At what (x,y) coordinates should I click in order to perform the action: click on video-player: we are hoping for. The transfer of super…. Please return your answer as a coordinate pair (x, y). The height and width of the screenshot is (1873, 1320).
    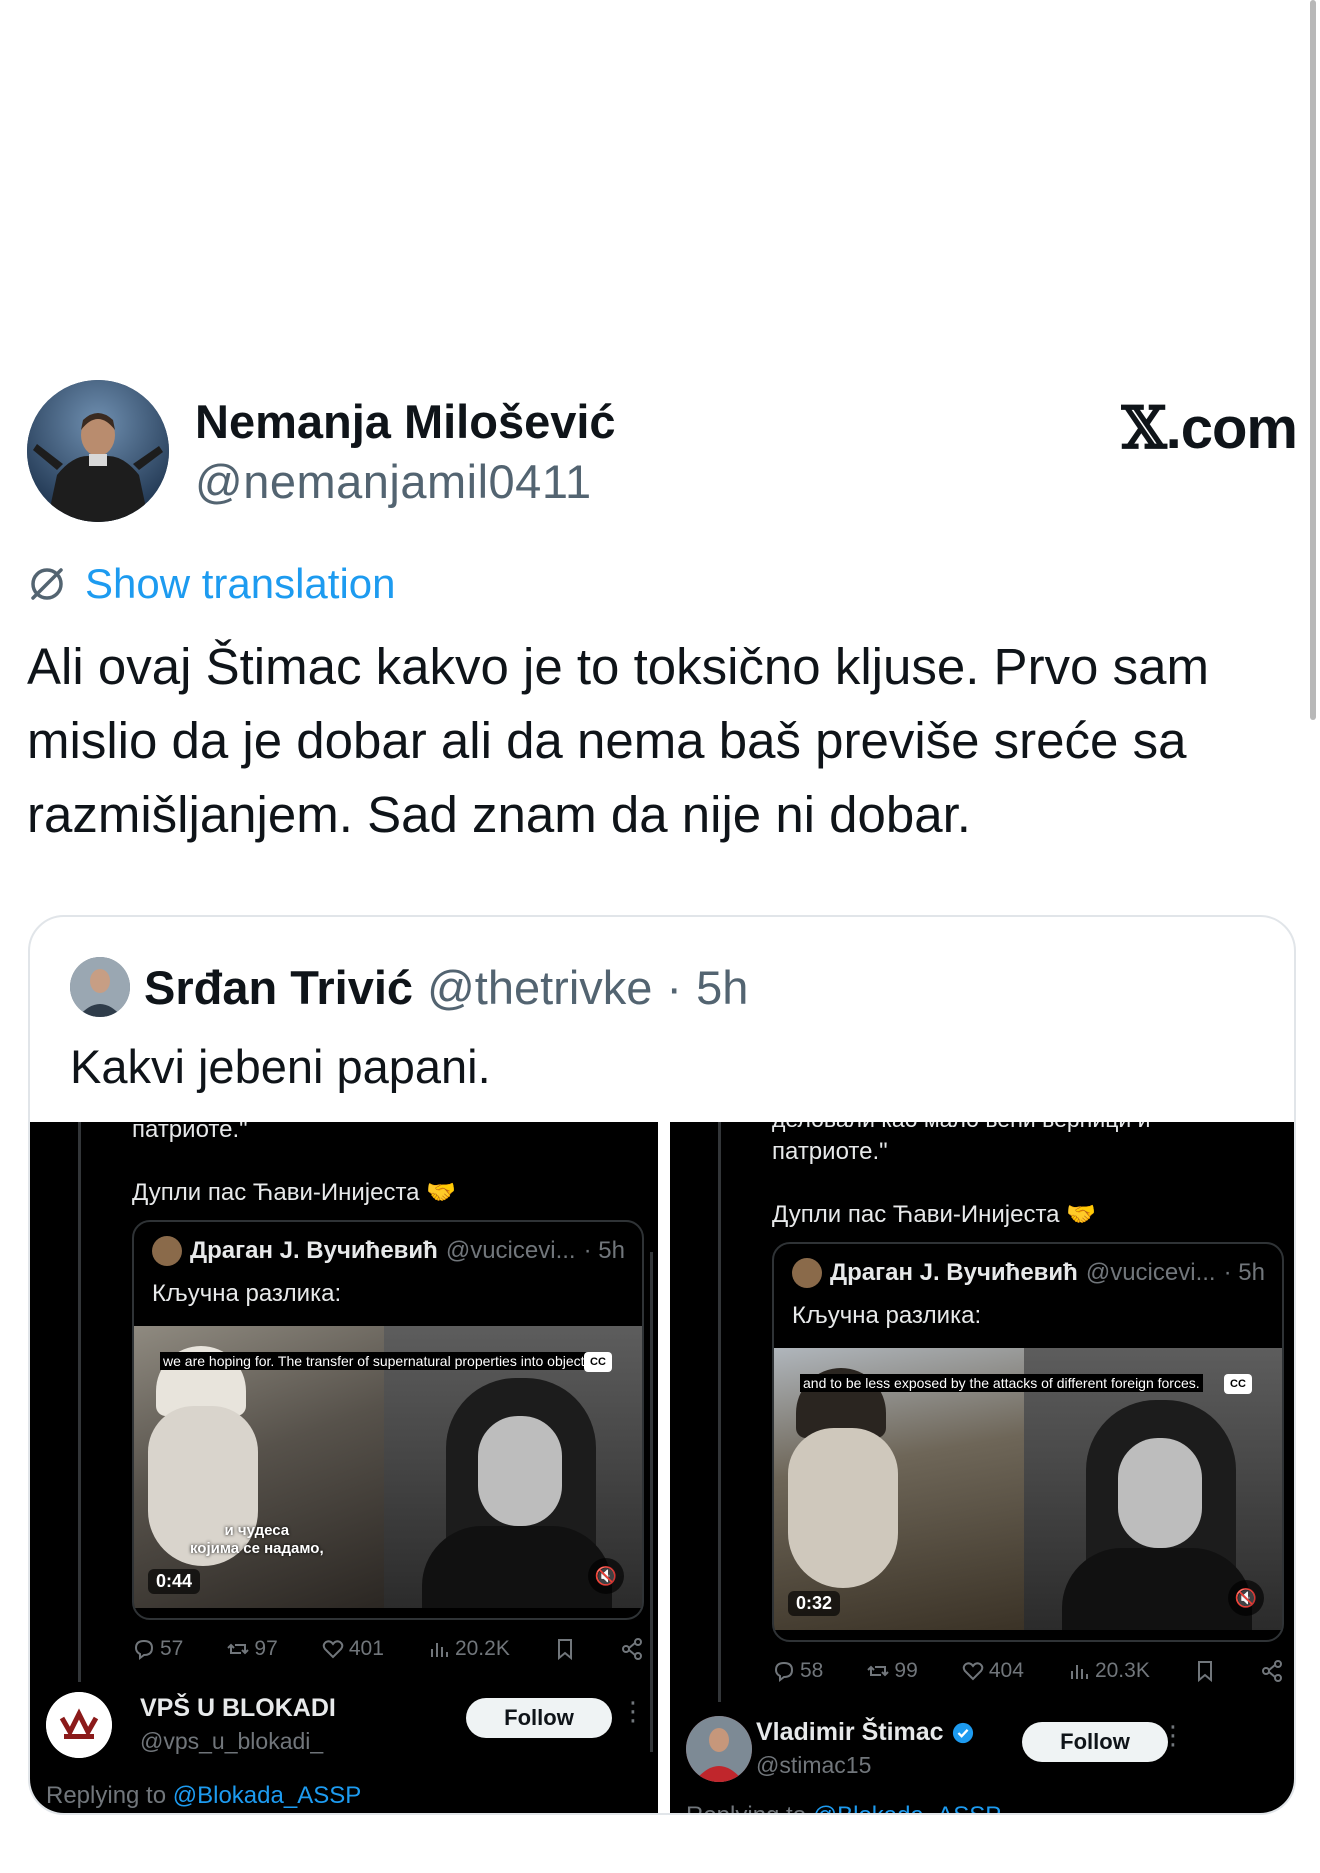
    Looking at the image, I should click on (388, 1467).